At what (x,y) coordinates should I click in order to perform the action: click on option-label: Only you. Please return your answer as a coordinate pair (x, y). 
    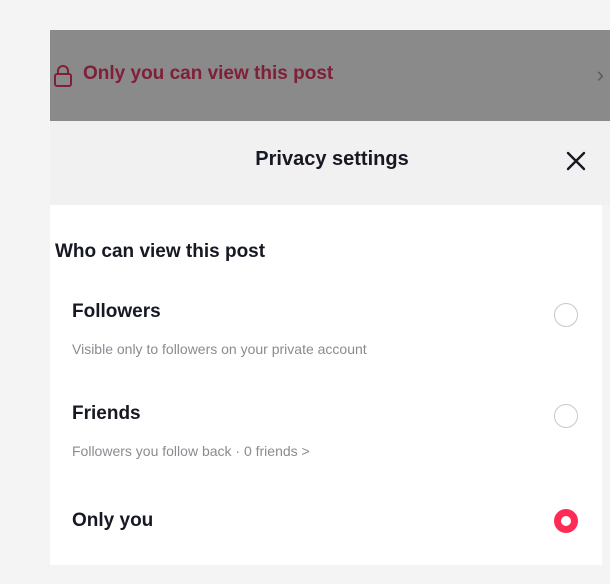
    Looking at the image, I should click on (113, 520).